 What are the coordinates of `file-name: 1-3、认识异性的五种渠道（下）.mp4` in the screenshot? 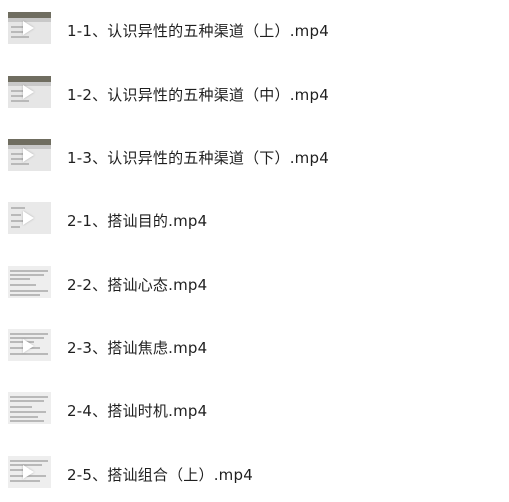 It's located at (198, 158).